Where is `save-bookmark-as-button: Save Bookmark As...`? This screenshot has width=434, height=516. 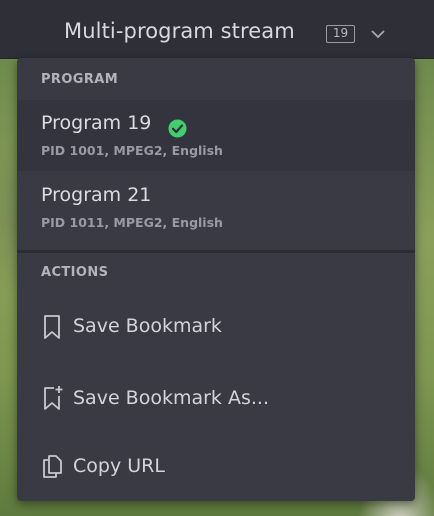 save-bookmark-as-button: Save Bookmark As... is located at coordinates (216, 398).